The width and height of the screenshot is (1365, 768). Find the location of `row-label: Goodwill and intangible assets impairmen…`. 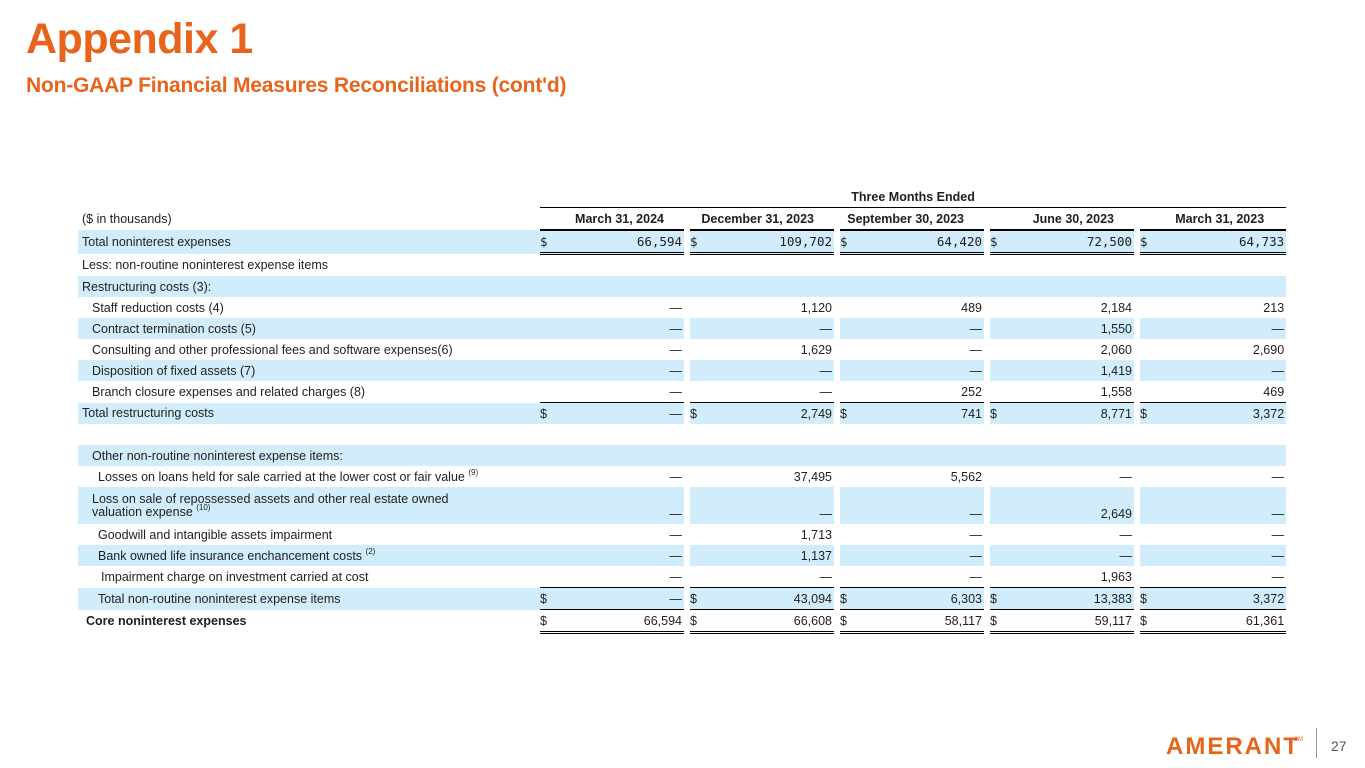

row-label: Goodwill and intangible assets impairmen… is located at coordinates (215, 534).